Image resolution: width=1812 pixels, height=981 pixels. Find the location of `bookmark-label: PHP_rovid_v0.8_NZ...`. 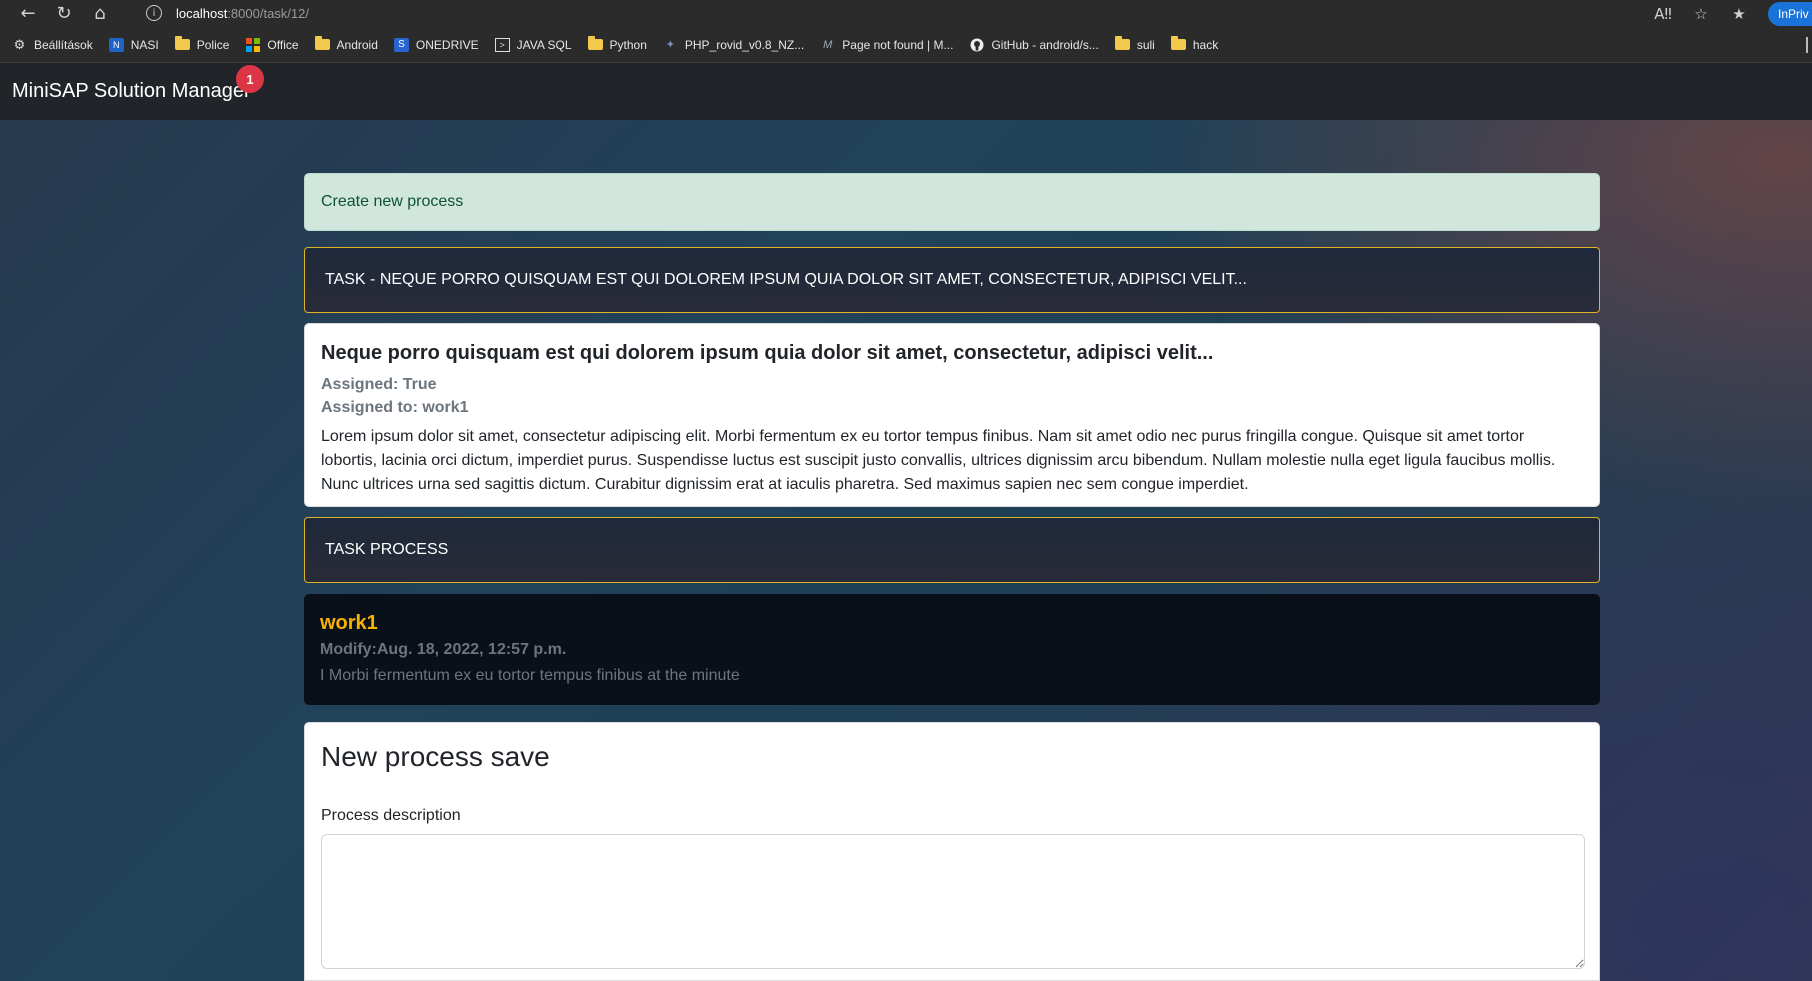

bookmark-label: PHP_rovid_v0.8_NZ... is located at coordinates (744, 44).